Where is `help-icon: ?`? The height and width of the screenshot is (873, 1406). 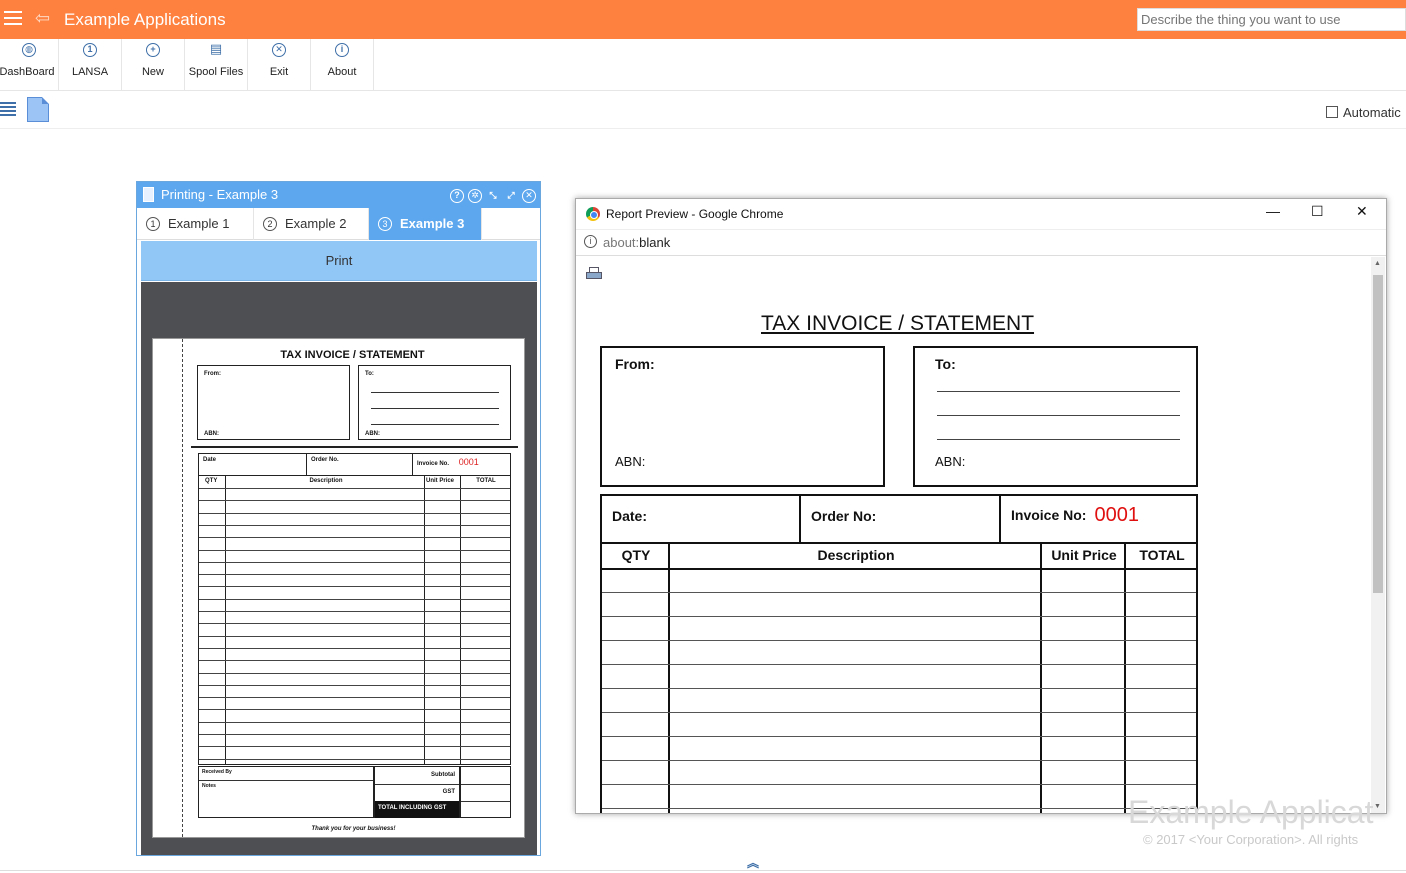
help-icon: ? is located at coordinates (457, 196).